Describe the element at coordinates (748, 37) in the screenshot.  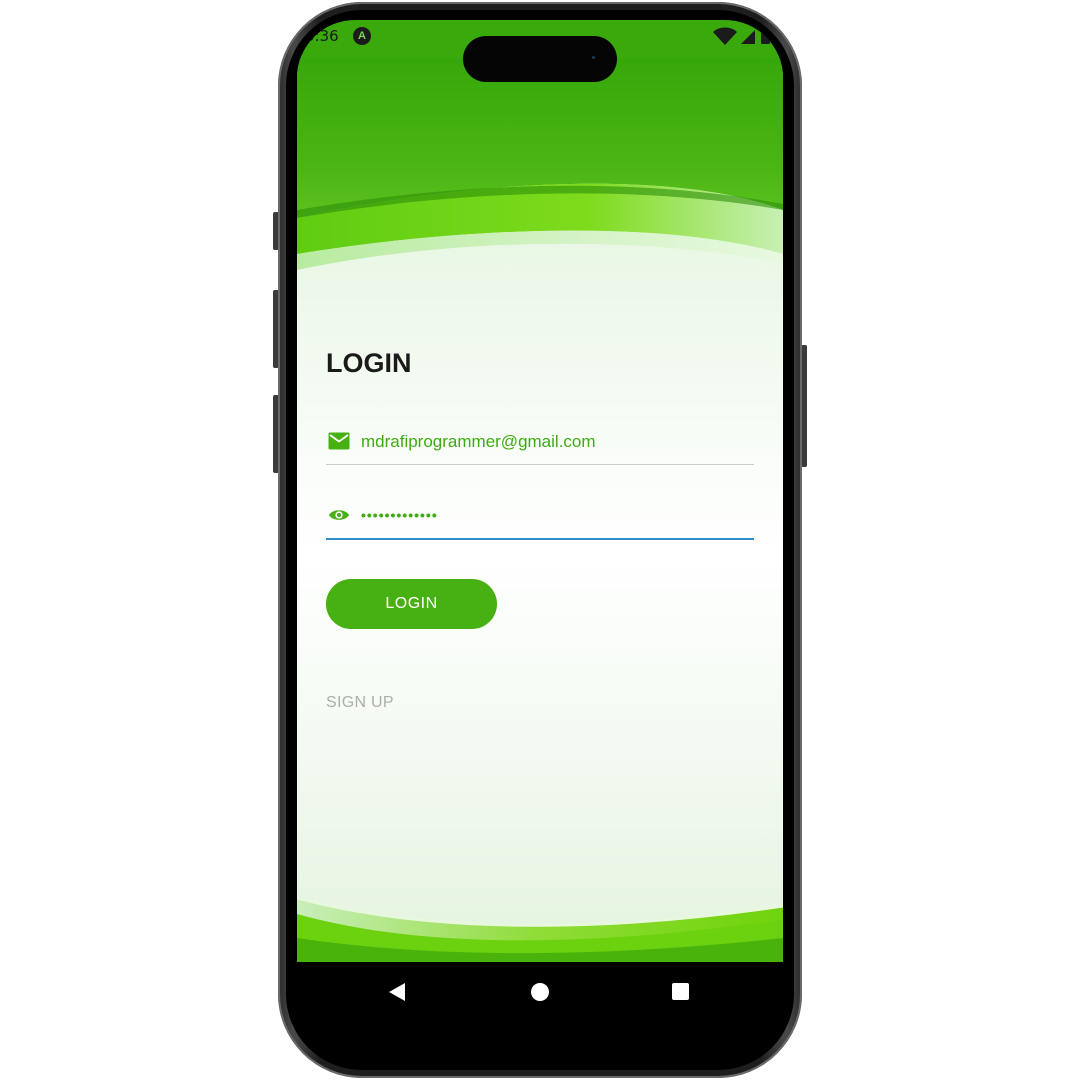
I see `signal-icon` at that location.